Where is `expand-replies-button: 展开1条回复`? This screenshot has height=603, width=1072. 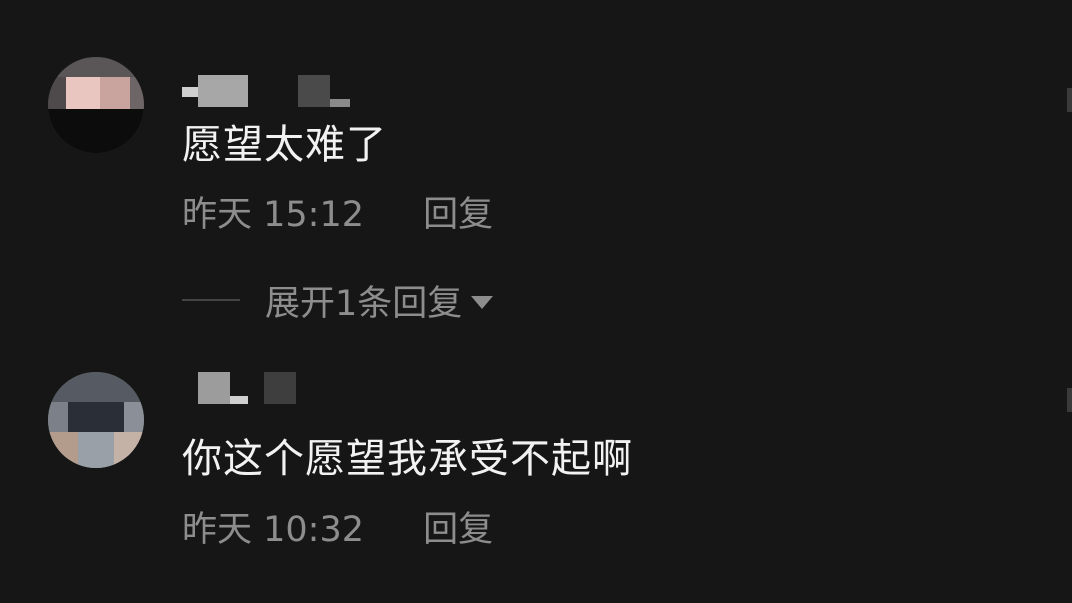
expand-replies-button: 展开1条回复 is located at coordinates (338, 301).